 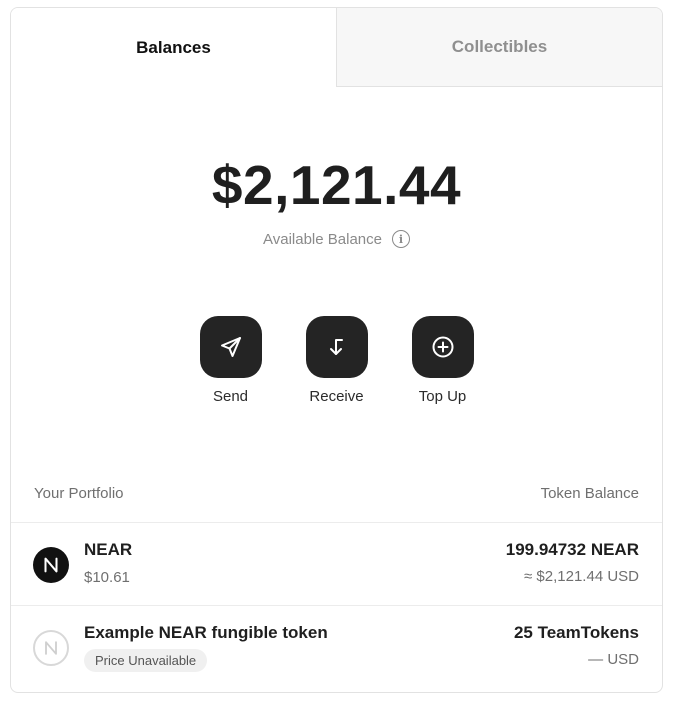 I want to click on send-icon, so click(x=230, y=347).